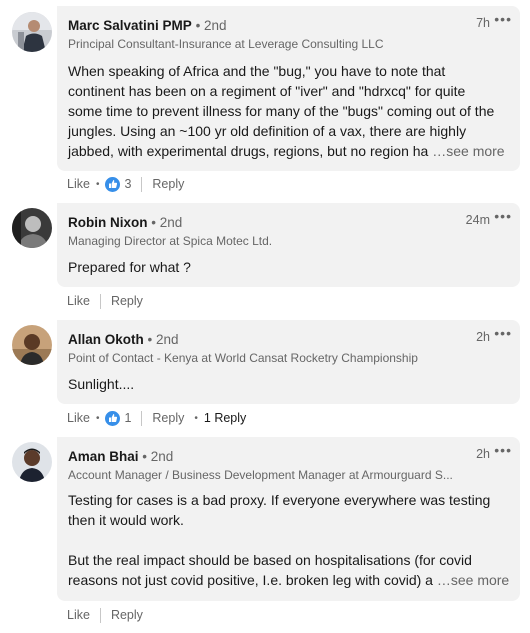  I want to click on author-line: Marc Salvatini PMP • 2nd, so click(147, 25).